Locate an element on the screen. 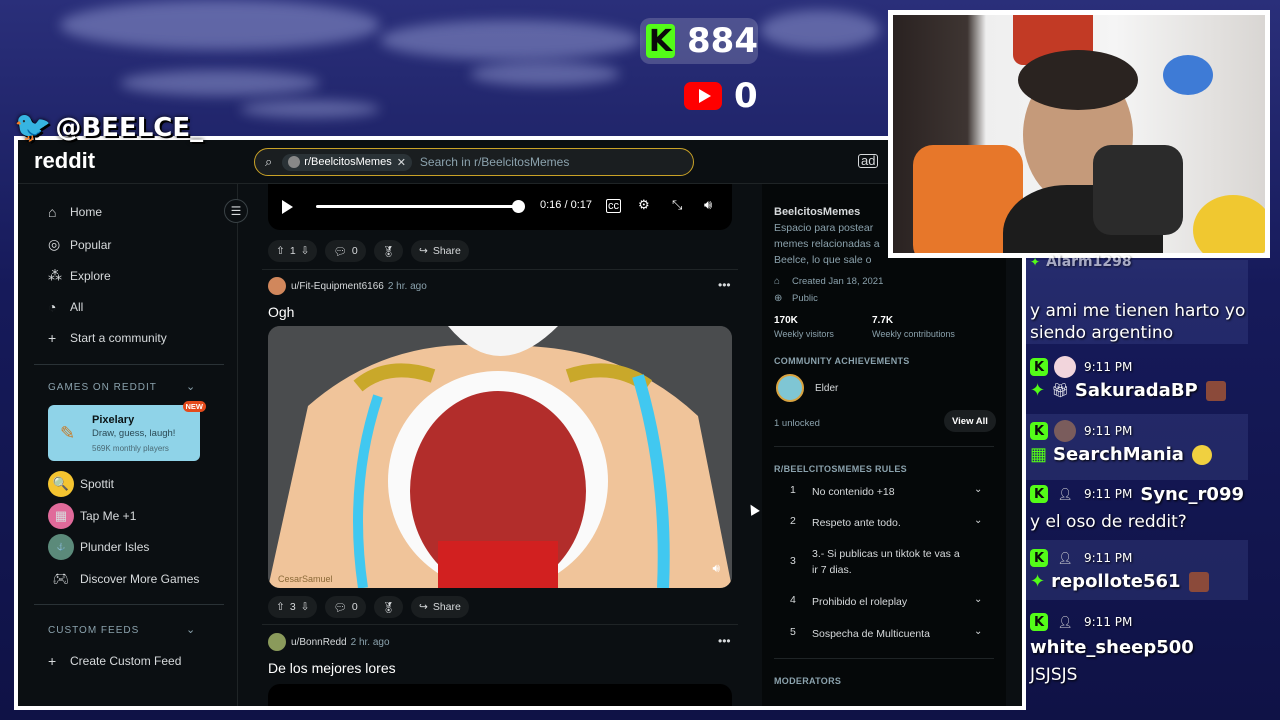  settings-gear-icon: ⚙ is located at coordinates (644, 205).